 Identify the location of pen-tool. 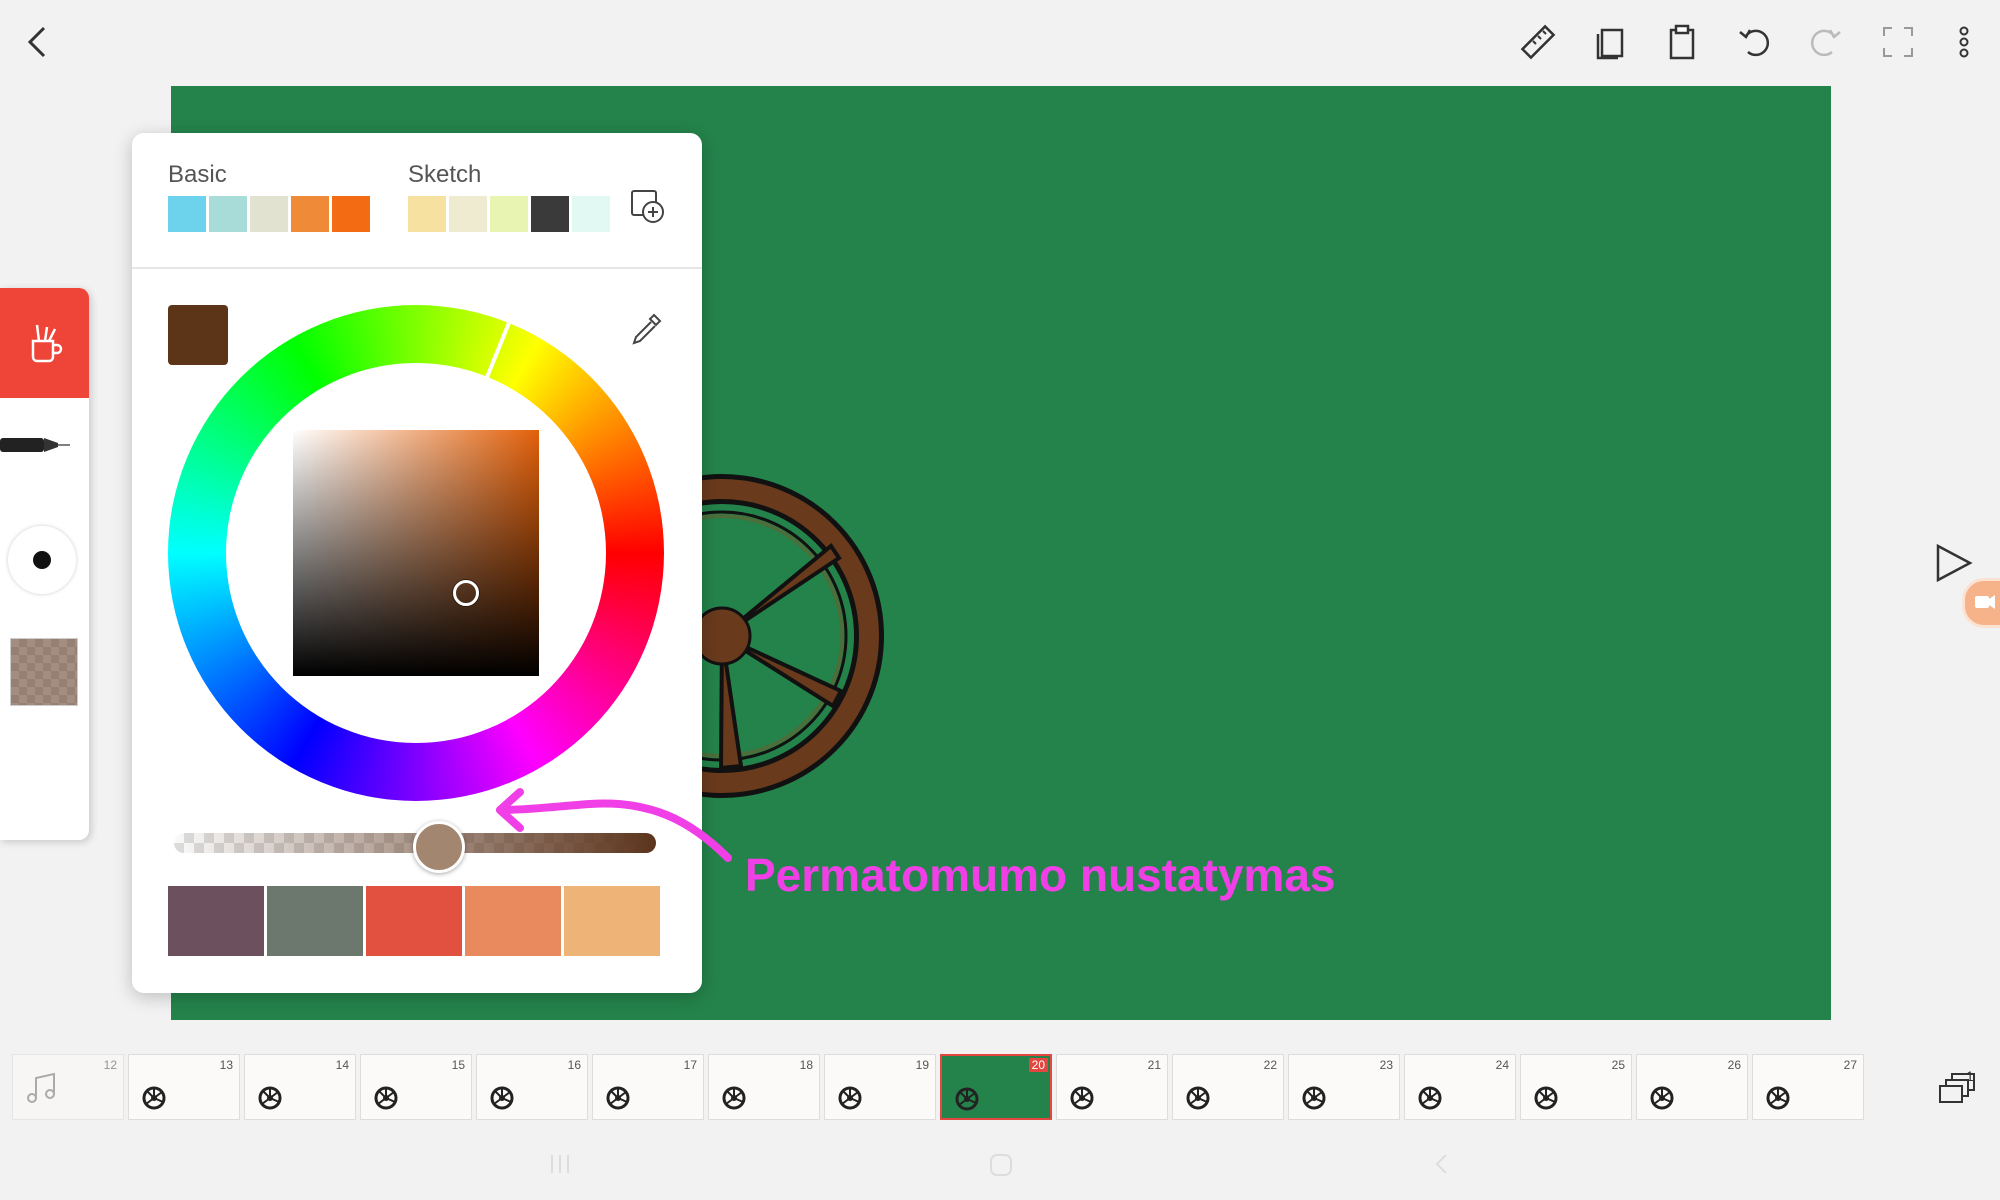
(40, 445).